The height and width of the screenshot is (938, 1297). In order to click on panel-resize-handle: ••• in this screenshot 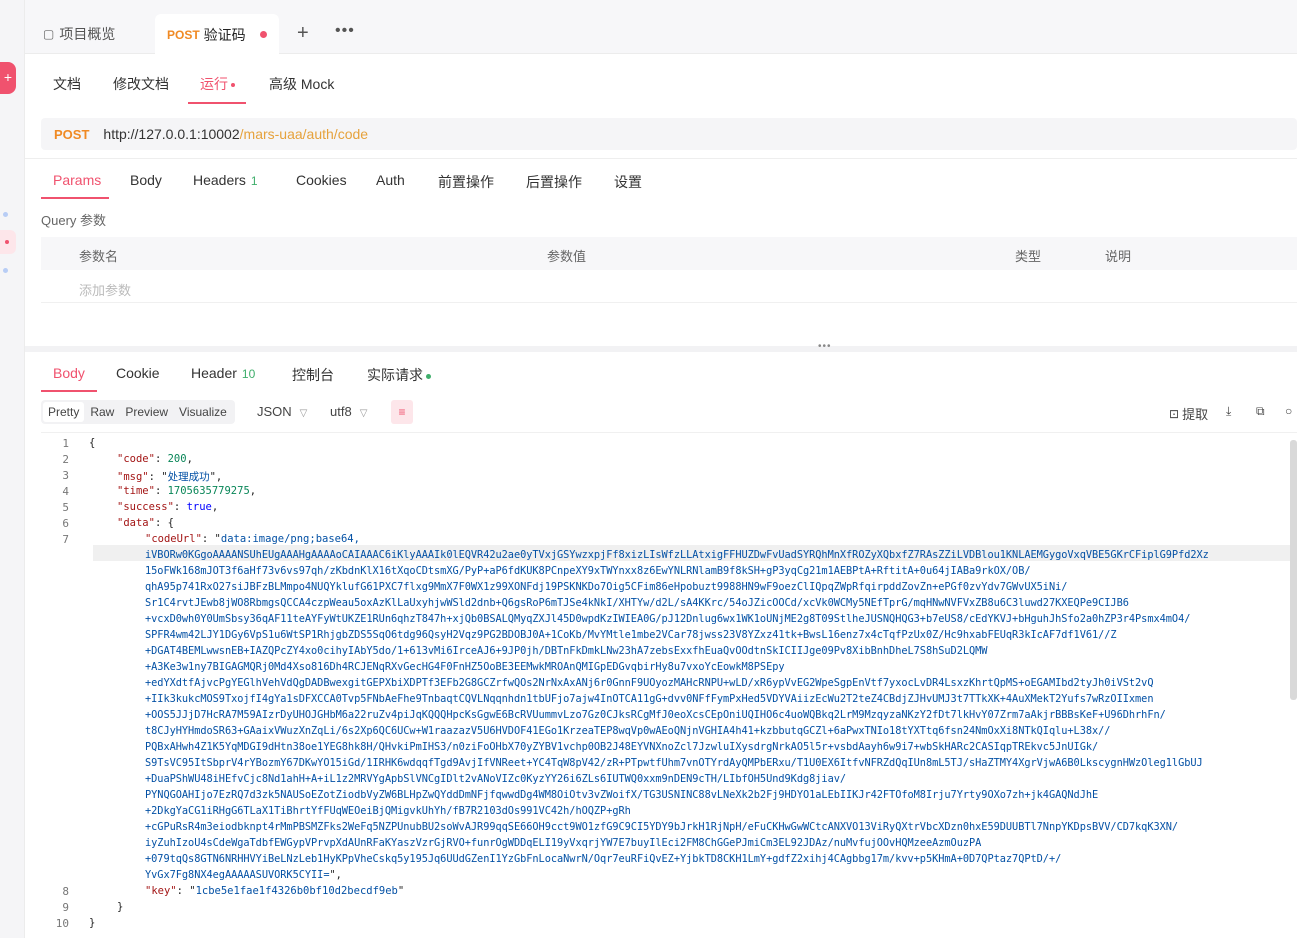, I will do `click(661, 346)`.